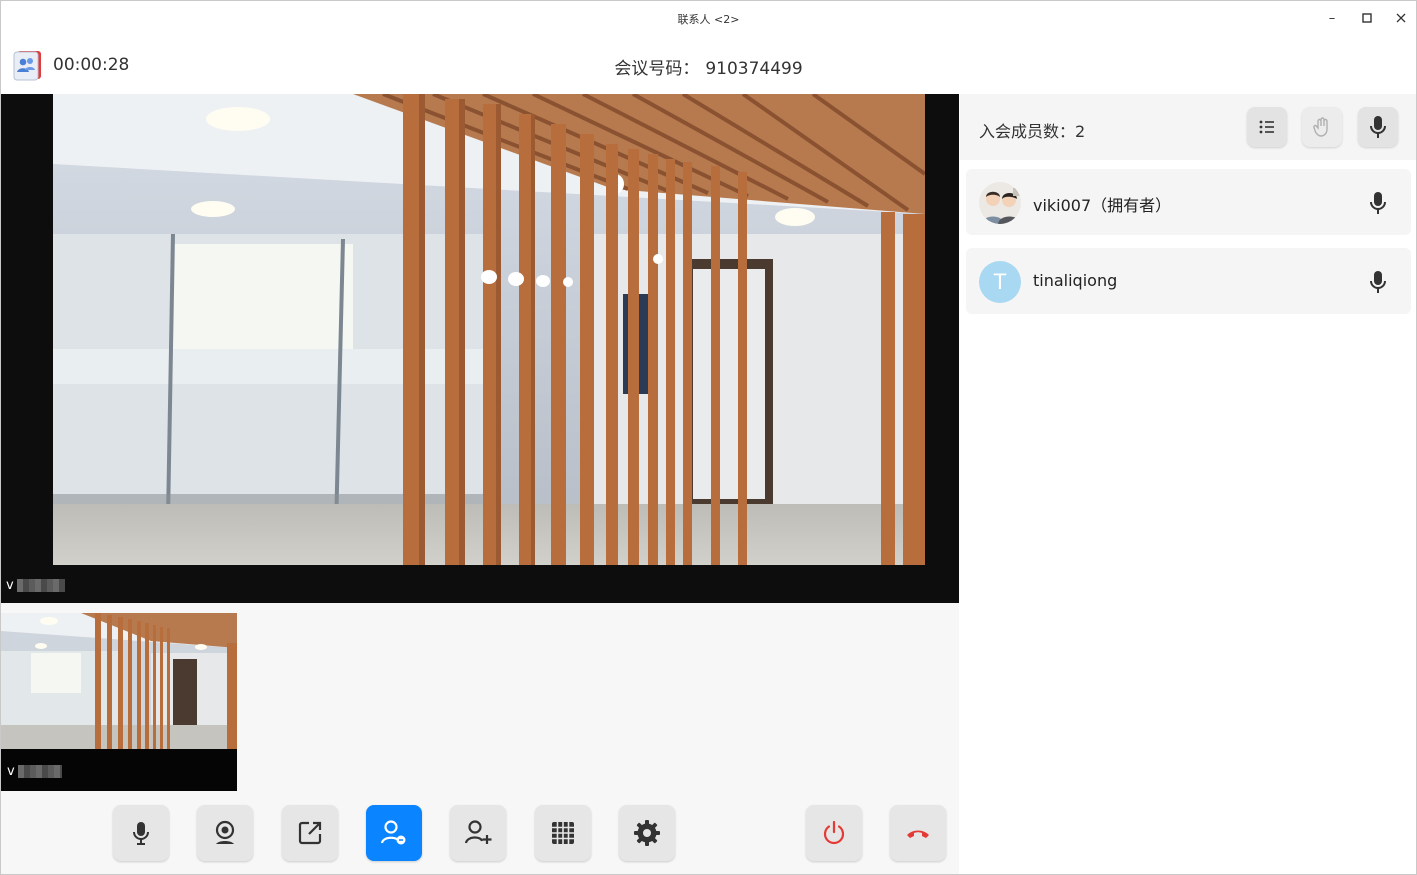 The width and height of the screenshot is (1417, 875). Describe the element at coordinates (480, 698) in the screenshot. I see `thumbnail-strip: v` at that location.